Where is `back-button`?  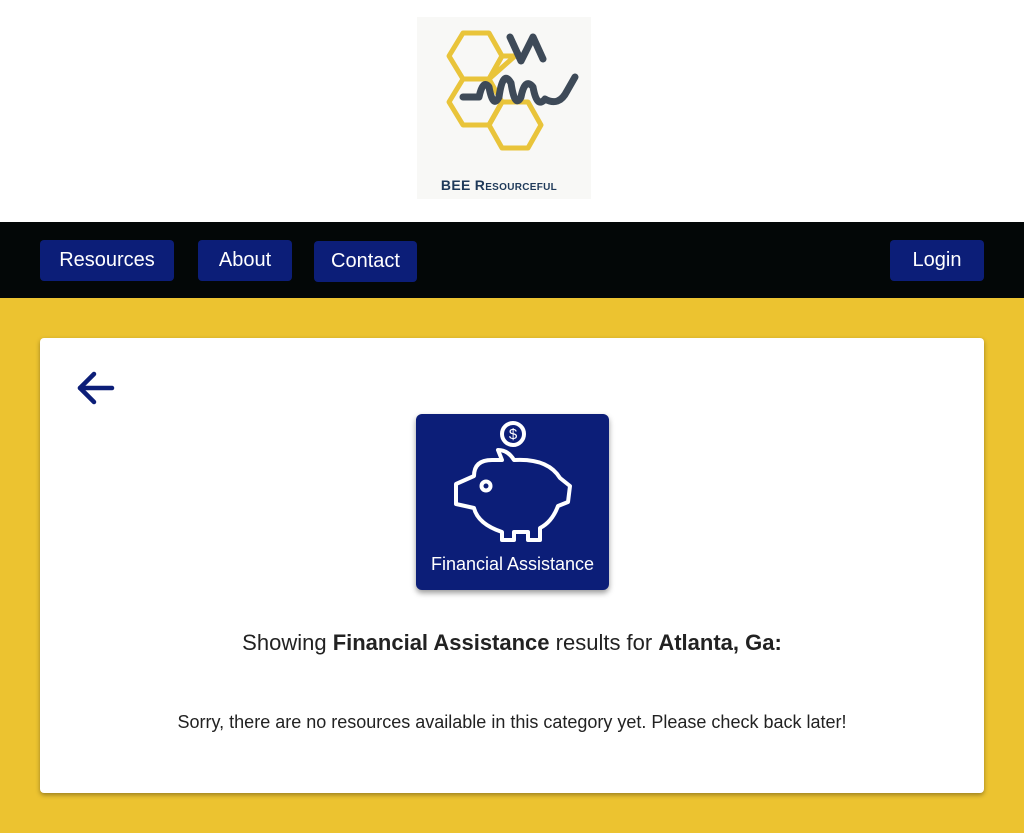
back-button is located at coordinates (96, 388).